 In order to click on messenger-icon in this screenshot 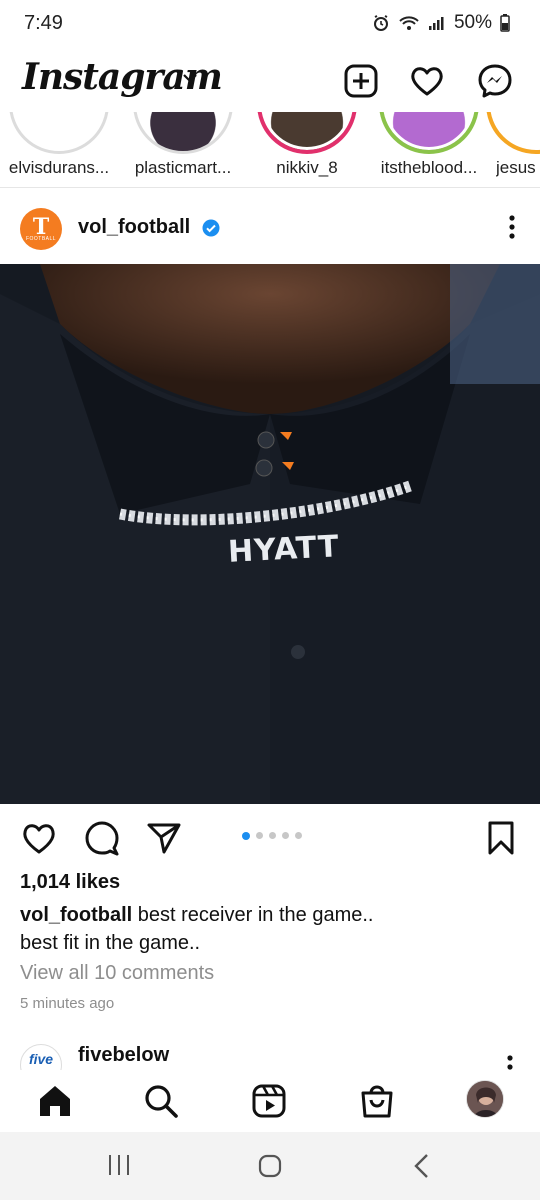, I will do `click(495, 81)`.